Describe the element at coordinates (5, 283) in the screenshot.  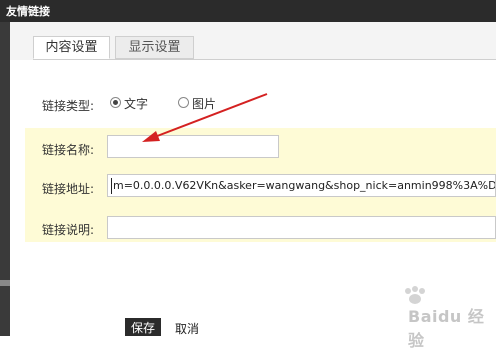
I see `sidebar-scroll-marker` at that location.